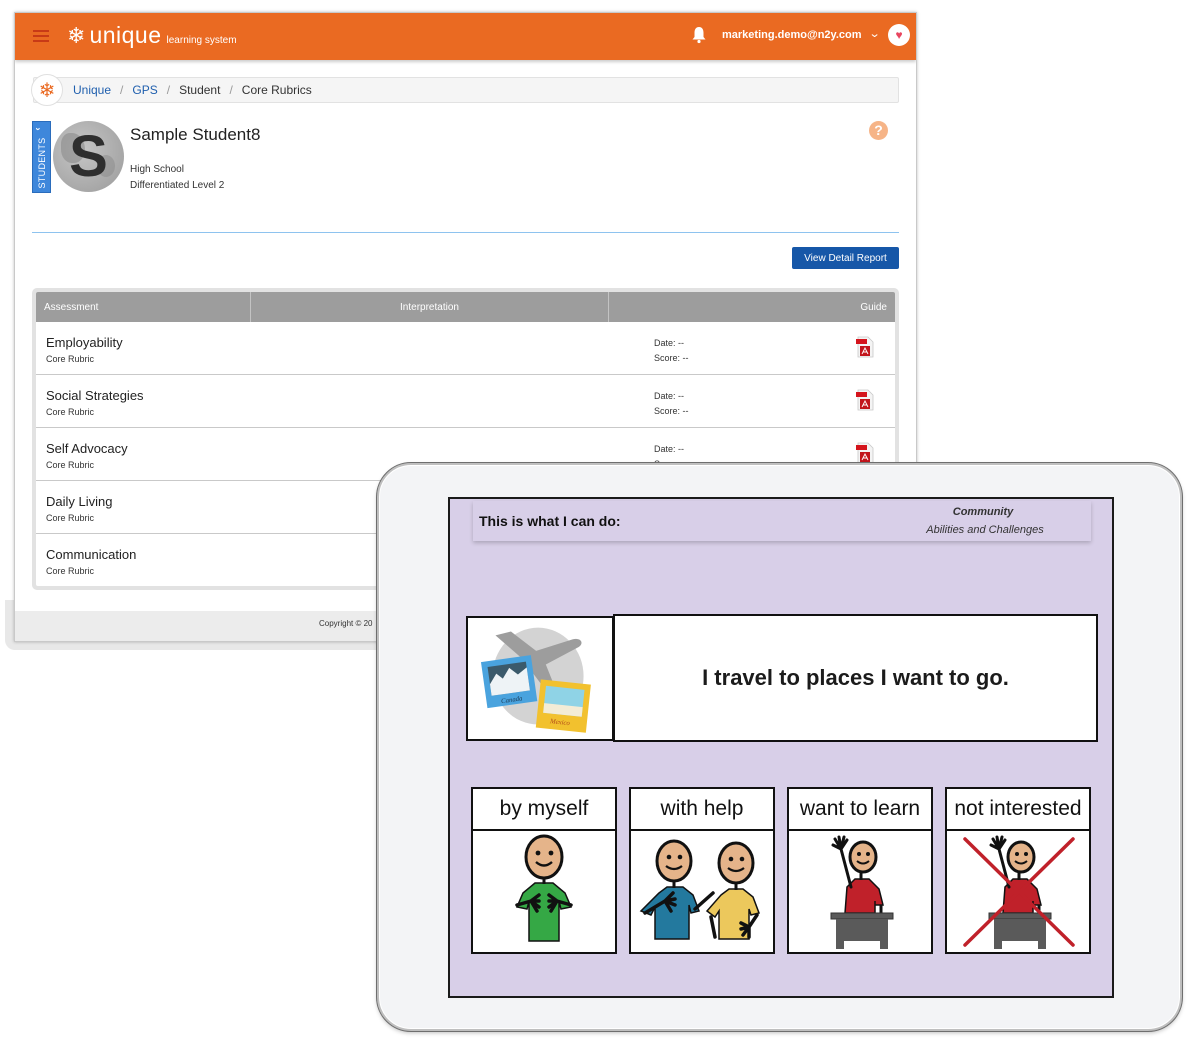 The image size is (1200, 1056). I want to click on students-tab-label: STUDENTS, so click(41, 163).